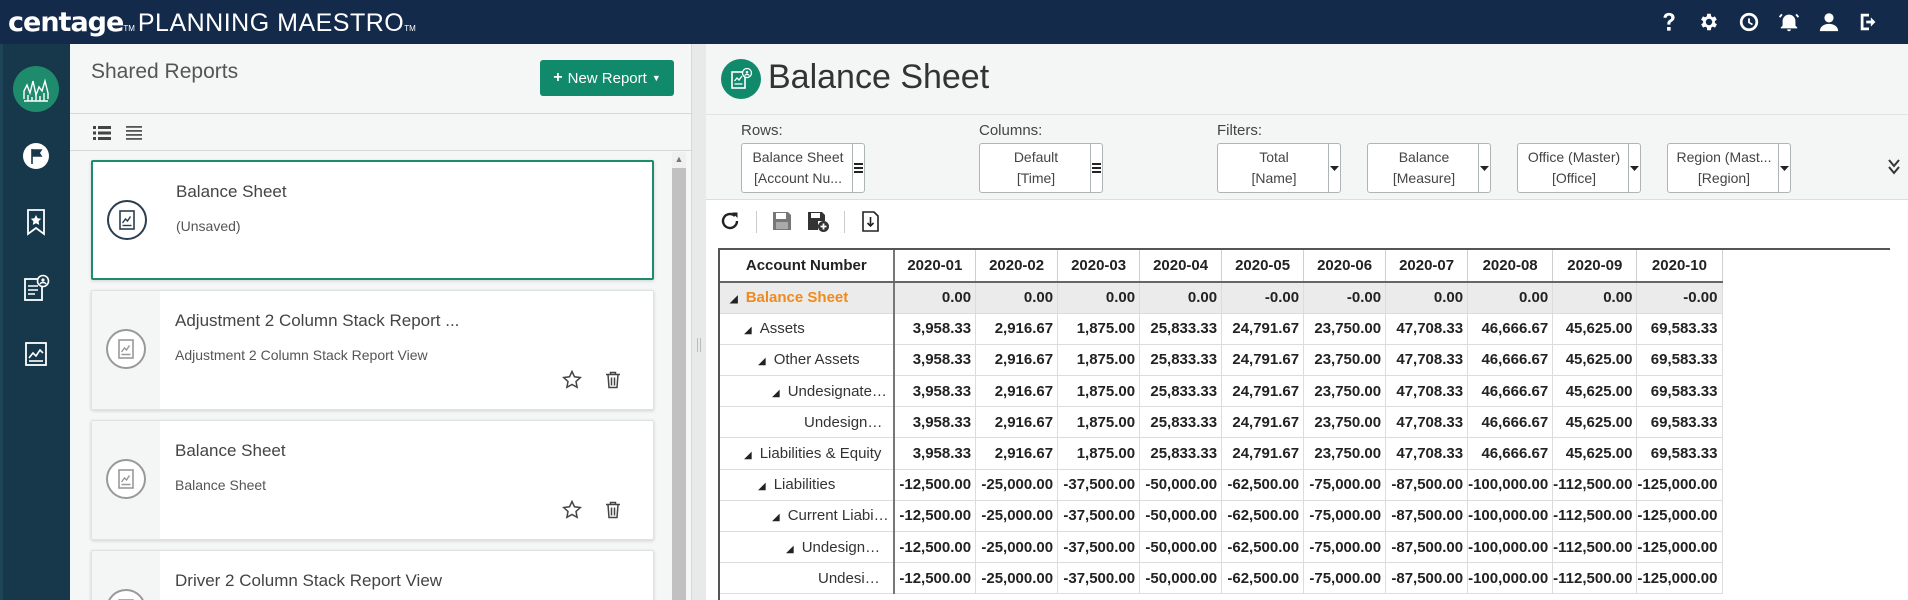 Image resolution: width=1908 pixels, height=600 pixels. What do you see at coordinates (1679, 360) in the screenshot?
I see `value-cell: 69,583.33` at bounding box center [1679, 360].